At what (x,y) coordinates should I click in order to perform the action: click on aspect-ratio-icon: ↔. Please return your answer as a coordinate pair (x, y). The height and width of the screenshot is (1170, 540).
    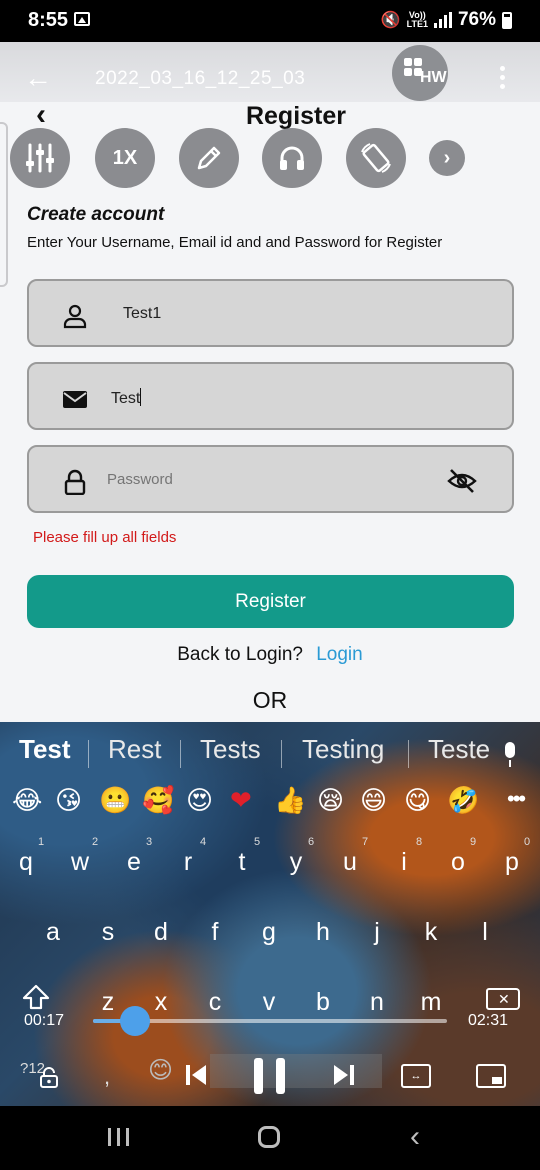
    Looking at the image, I should click on (416, 1076).